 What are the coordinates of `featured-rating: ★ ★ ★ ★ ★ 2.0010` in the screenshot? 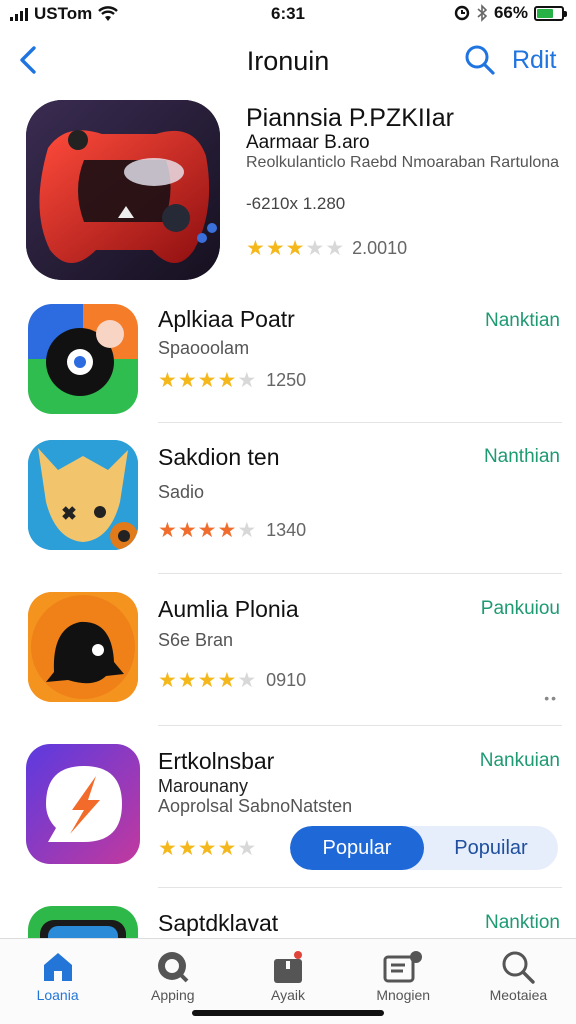 It's located at (326, 248).